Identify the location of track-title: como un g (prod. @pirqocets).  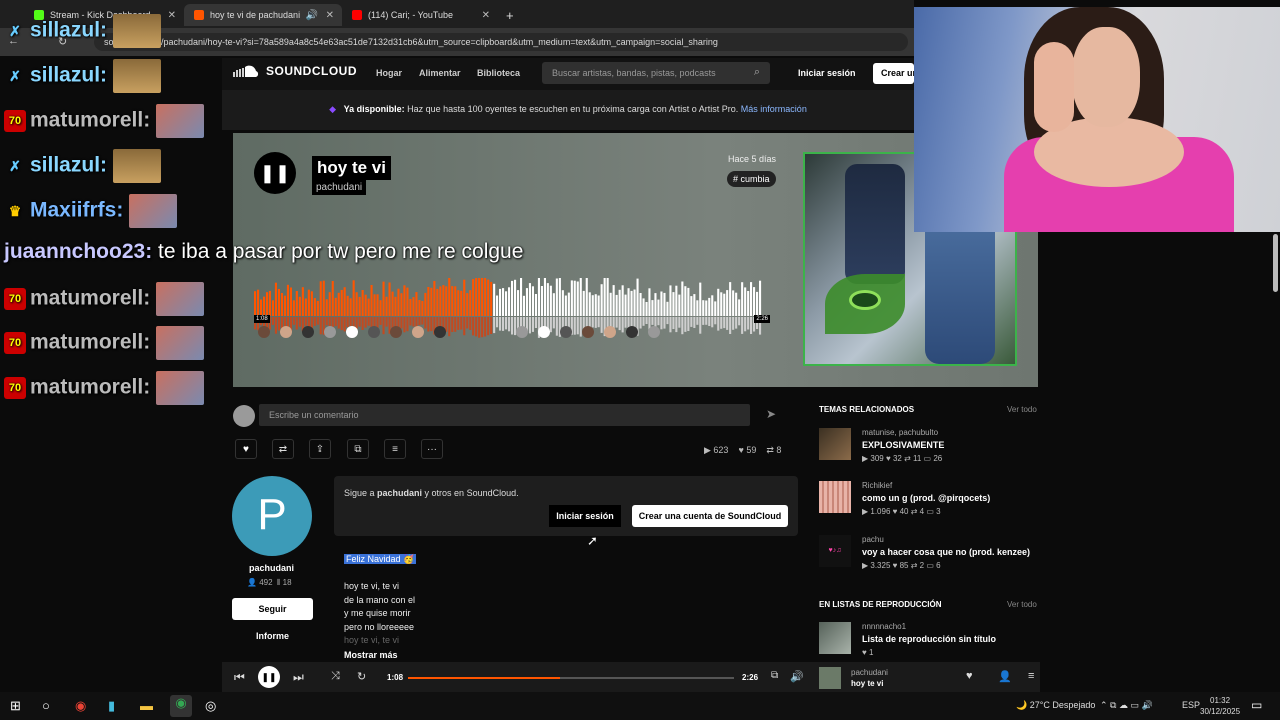
(926, 498).